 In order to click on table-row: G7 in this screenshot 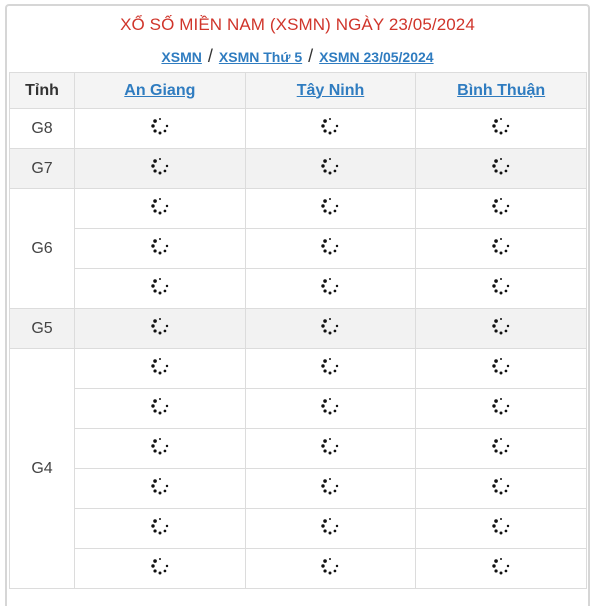, I will do `click(298, 168)`.